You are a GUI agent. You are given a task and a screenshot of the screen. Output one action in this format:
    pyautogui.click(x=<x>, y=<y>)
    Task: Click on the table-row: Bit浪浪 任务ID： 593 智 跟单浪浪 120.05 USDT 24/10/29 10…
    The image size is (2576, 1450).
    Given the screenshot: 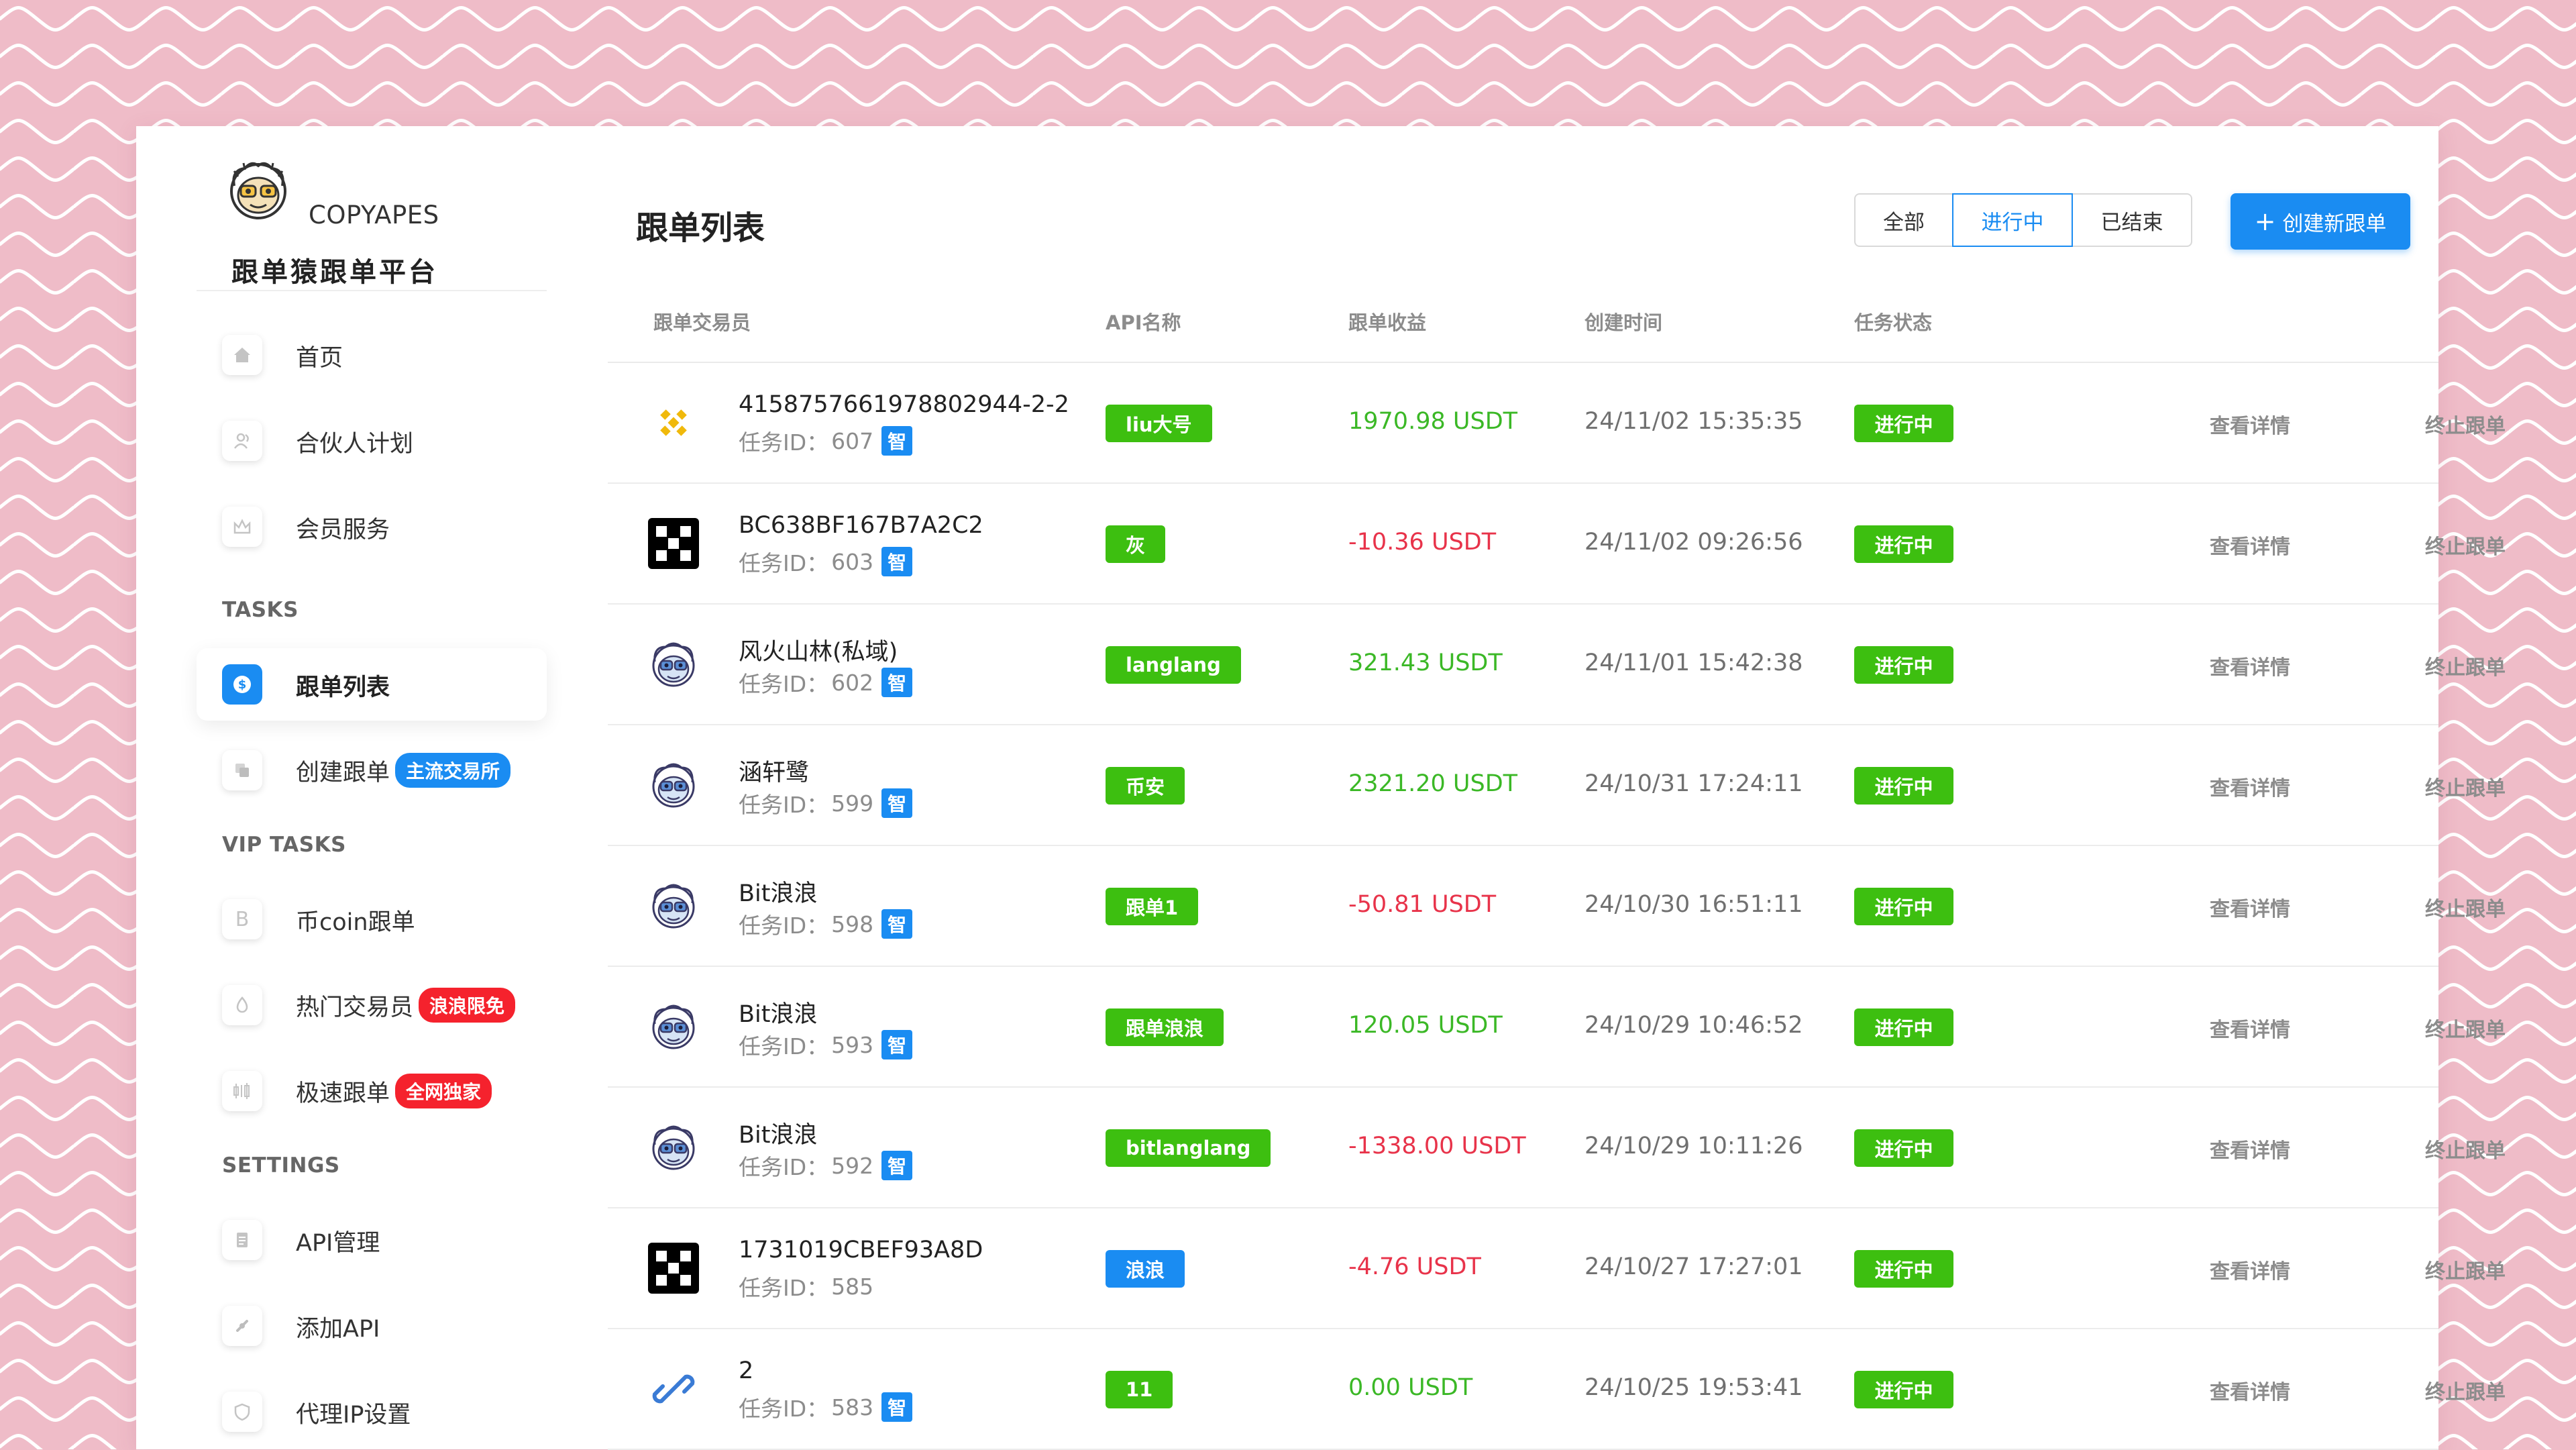 What is the action you would take?
    pyautogui.click(x=1557, y=1027)
    